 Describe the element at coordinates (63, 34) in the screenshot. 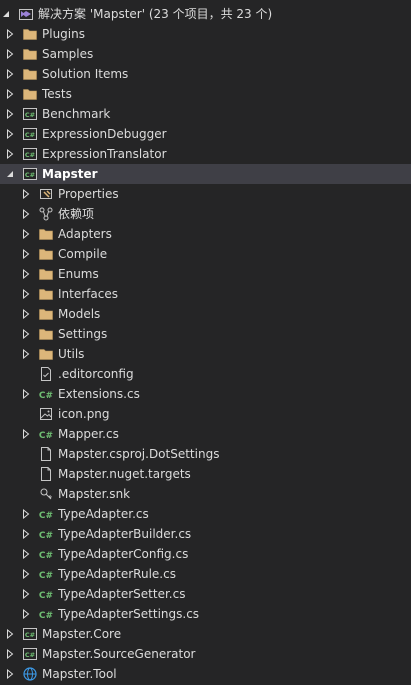

I see `tree-item-label: Plugins` at that location.